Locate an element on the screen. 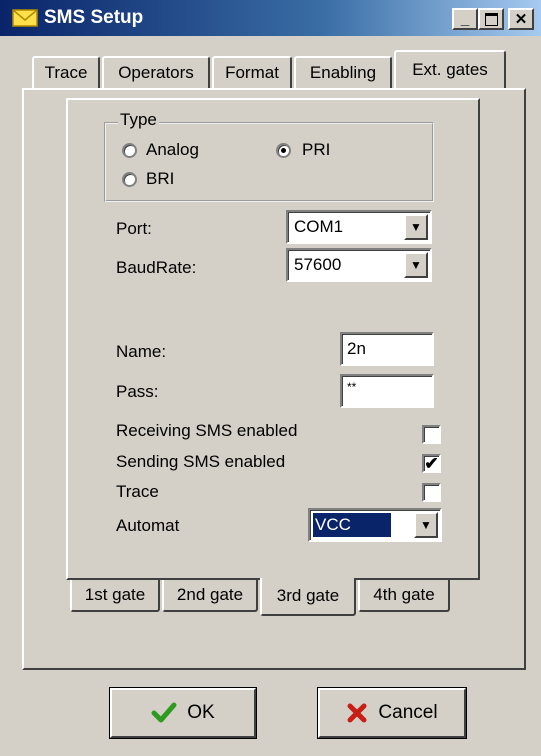  baudrate-value: 57600 is located at coordinates (318, 264).